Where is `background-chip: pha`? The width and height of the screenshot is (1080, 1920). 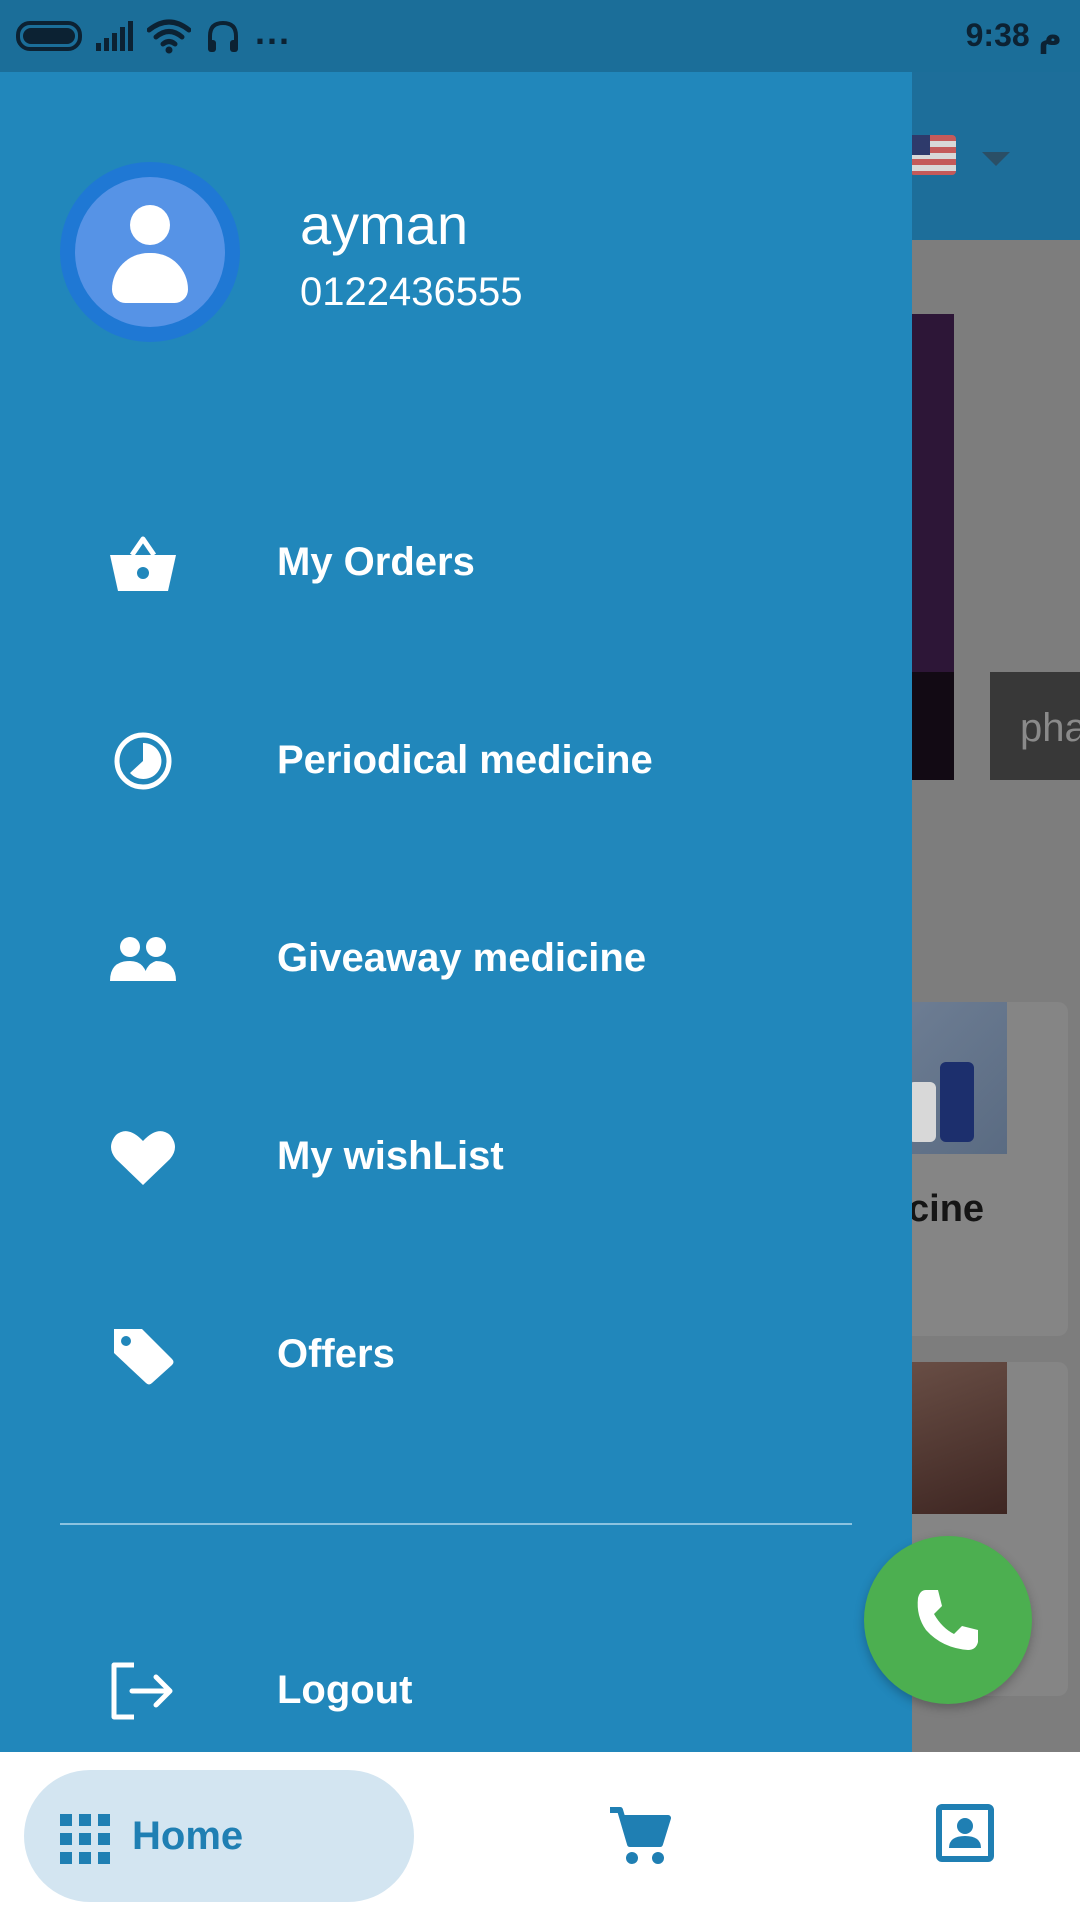
background-chip: pha is located at coordinates (1035, 726).